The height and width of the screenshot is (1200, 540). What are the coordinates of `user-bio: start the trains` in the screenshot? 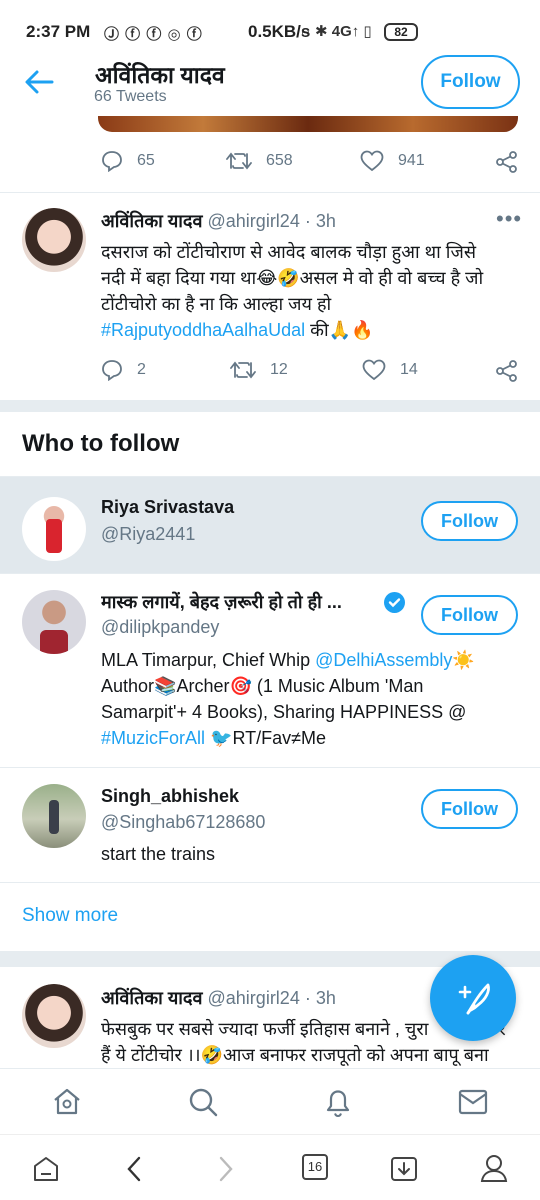 It's located at (158, 854).